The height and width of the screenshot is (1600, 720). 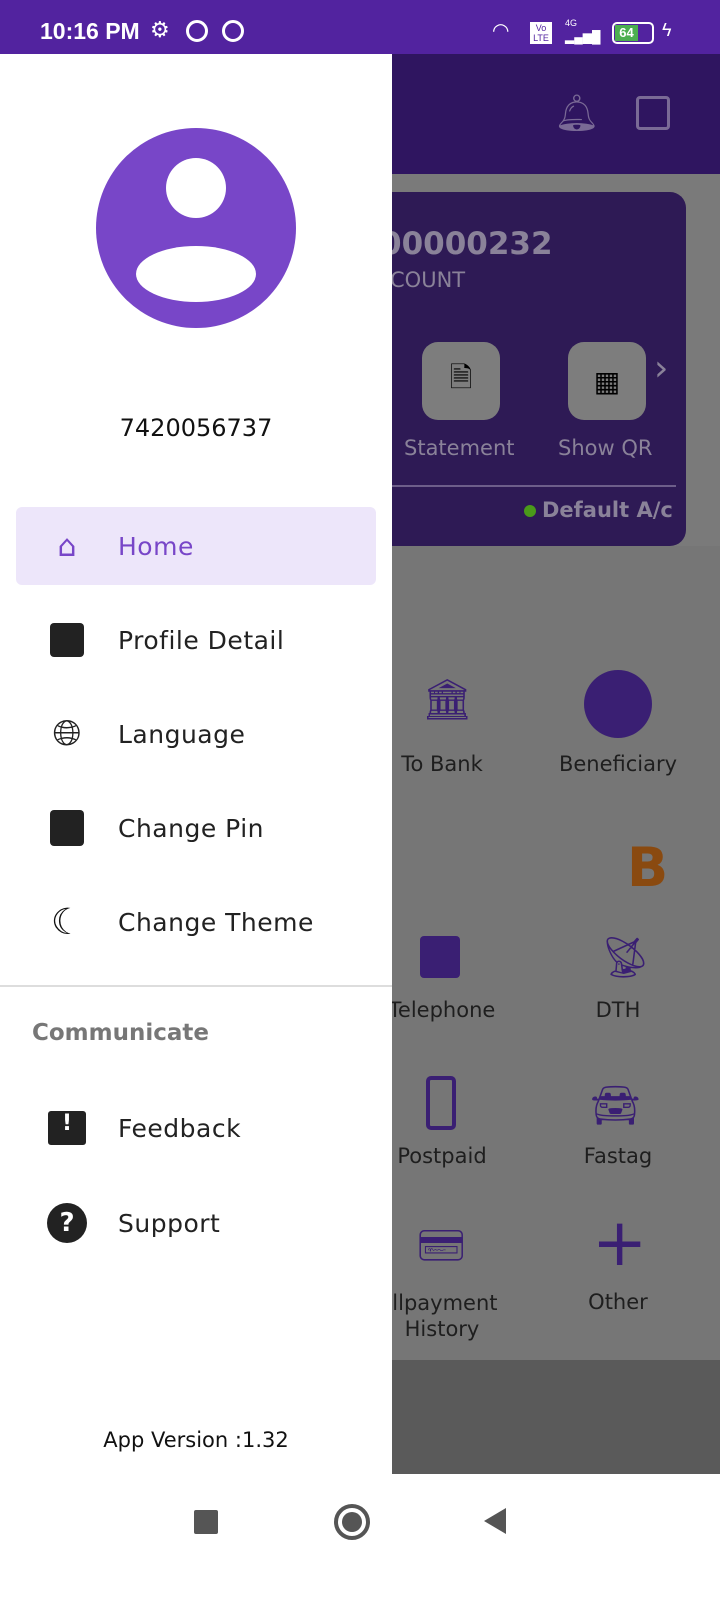 I want to click on menu-change-theme: ☾ Change Theme, so click(x=196, y=922).